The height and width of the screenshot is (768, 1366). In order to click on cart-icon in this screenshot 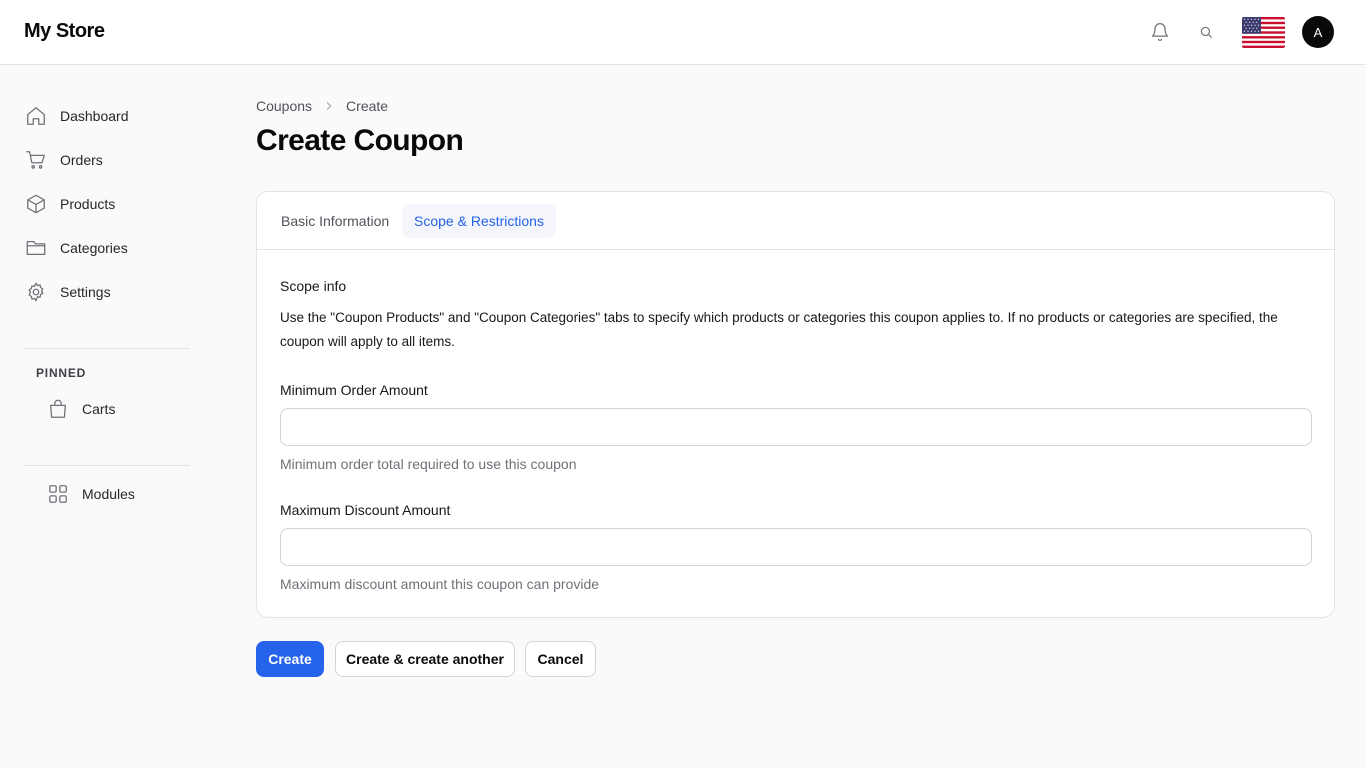, I will do `click(36, 160)`.